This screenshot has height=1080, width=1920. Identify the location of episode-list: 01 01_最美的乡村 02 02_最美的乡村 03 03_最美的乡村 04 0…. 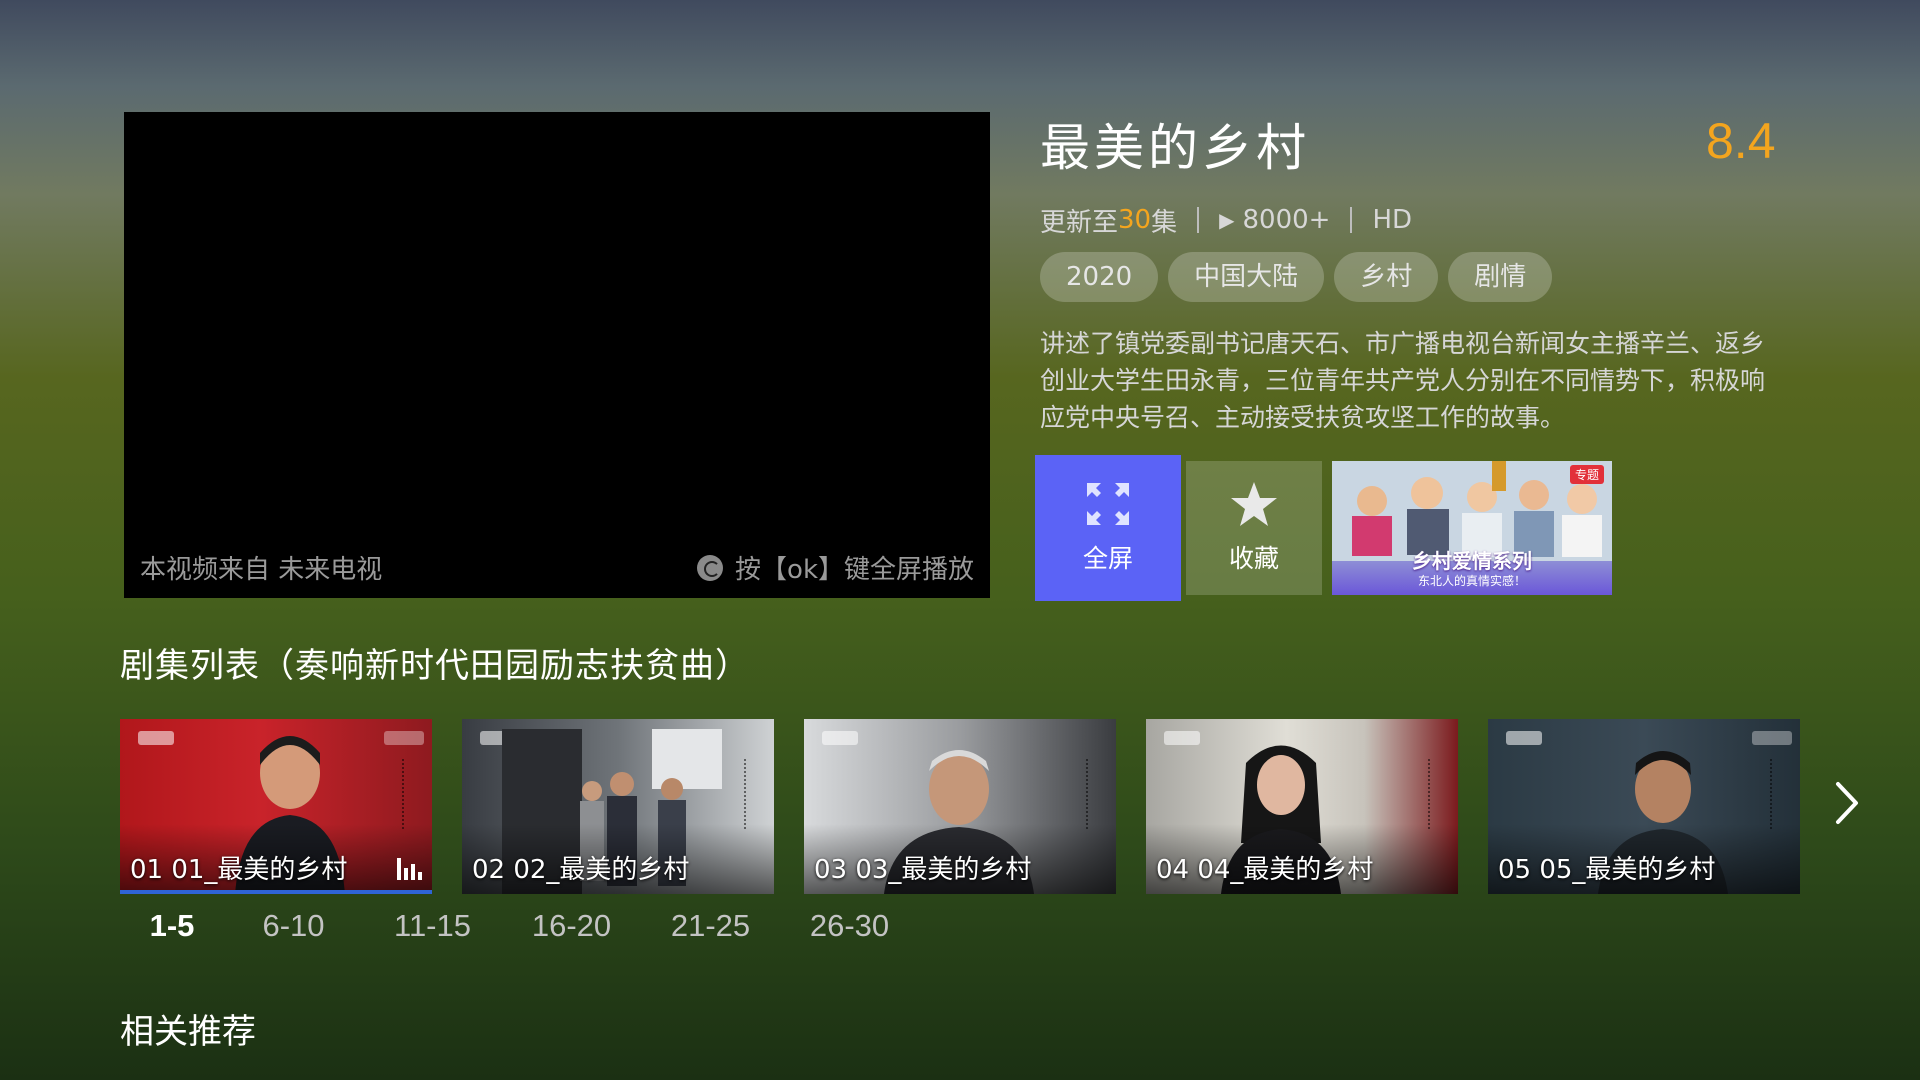
(960, 806).